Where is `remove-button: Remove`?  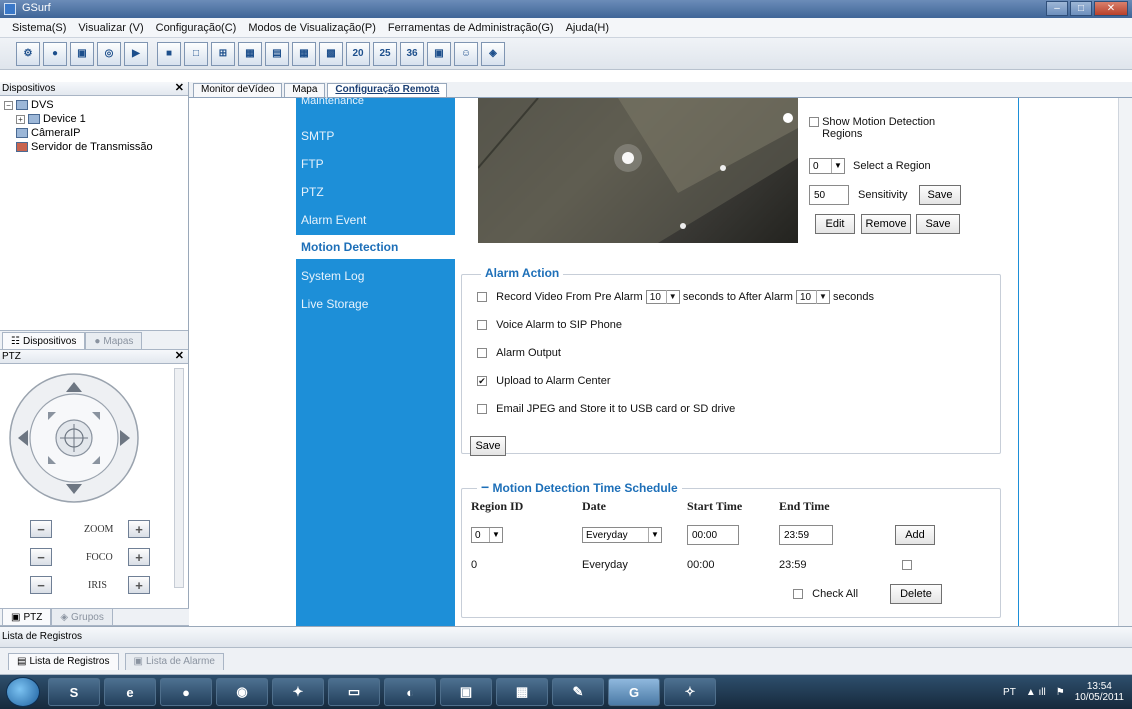 remove-button: Remove is located at coordinates (886, 224).